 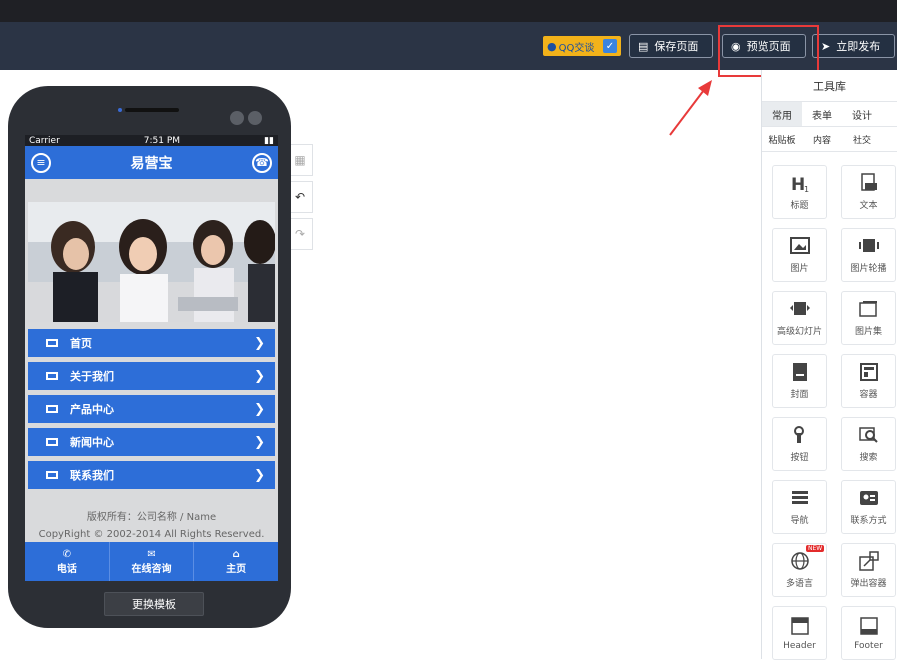 What do you see at coordinates (869, 498) in the screenshot?
I see `contact-icon` at bounding box center [869, 498].